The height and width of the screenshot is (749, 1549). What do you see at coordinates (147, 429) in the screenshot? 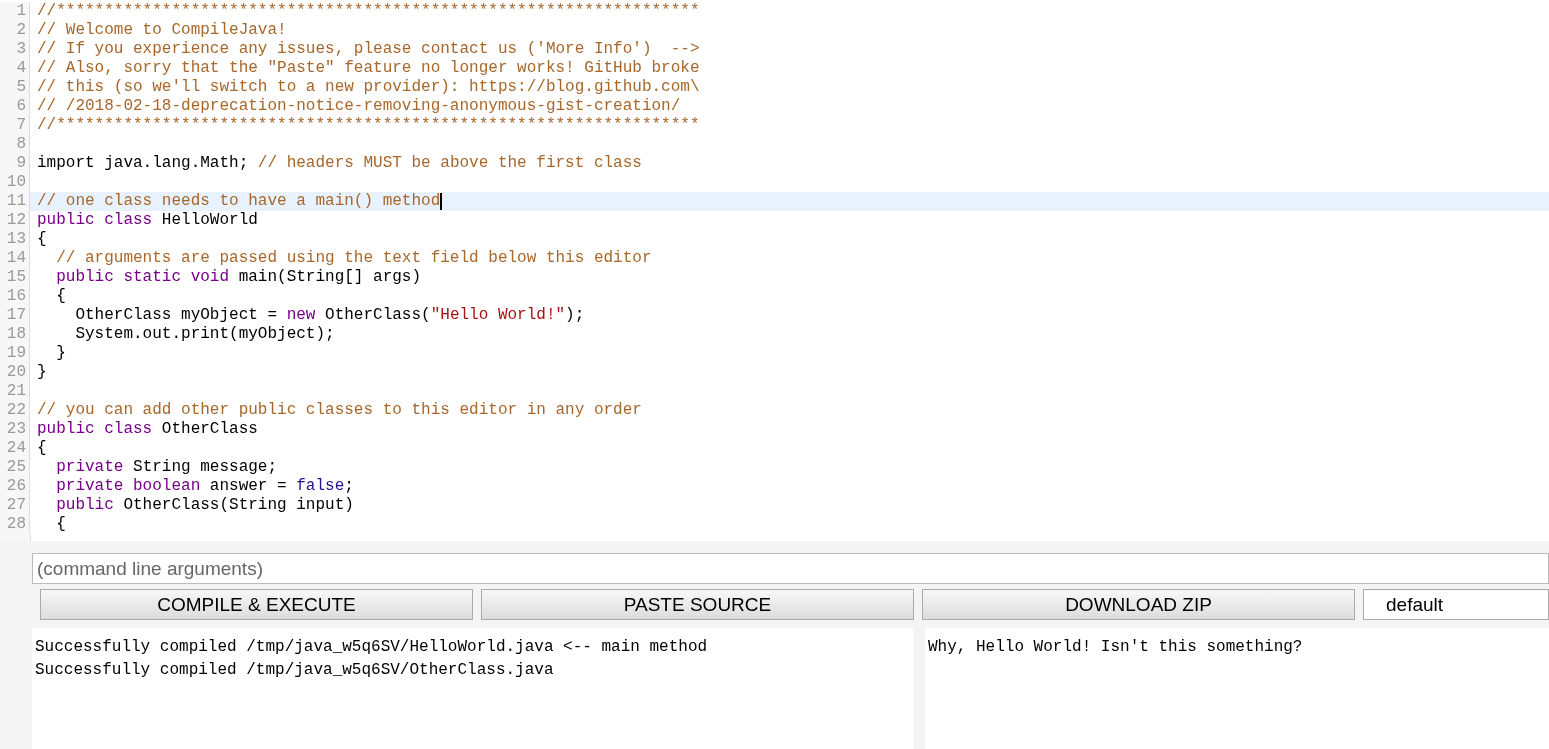
I see `code-line: public class OtherClass` at bounding box center [147, 429].